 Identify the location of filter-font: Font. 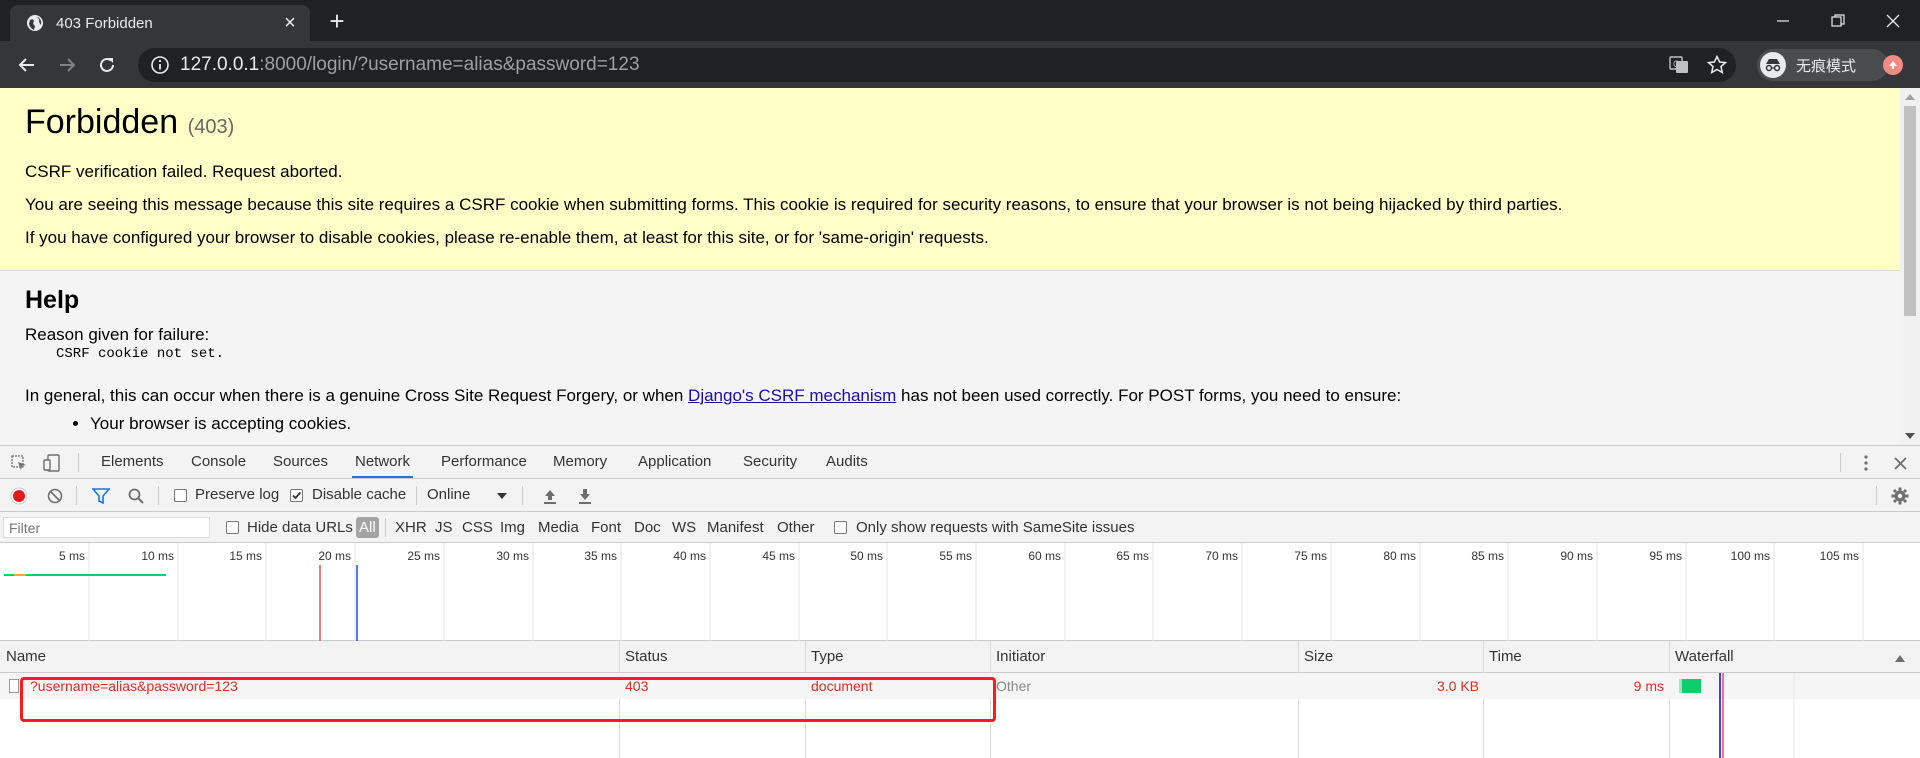
(606, 527).